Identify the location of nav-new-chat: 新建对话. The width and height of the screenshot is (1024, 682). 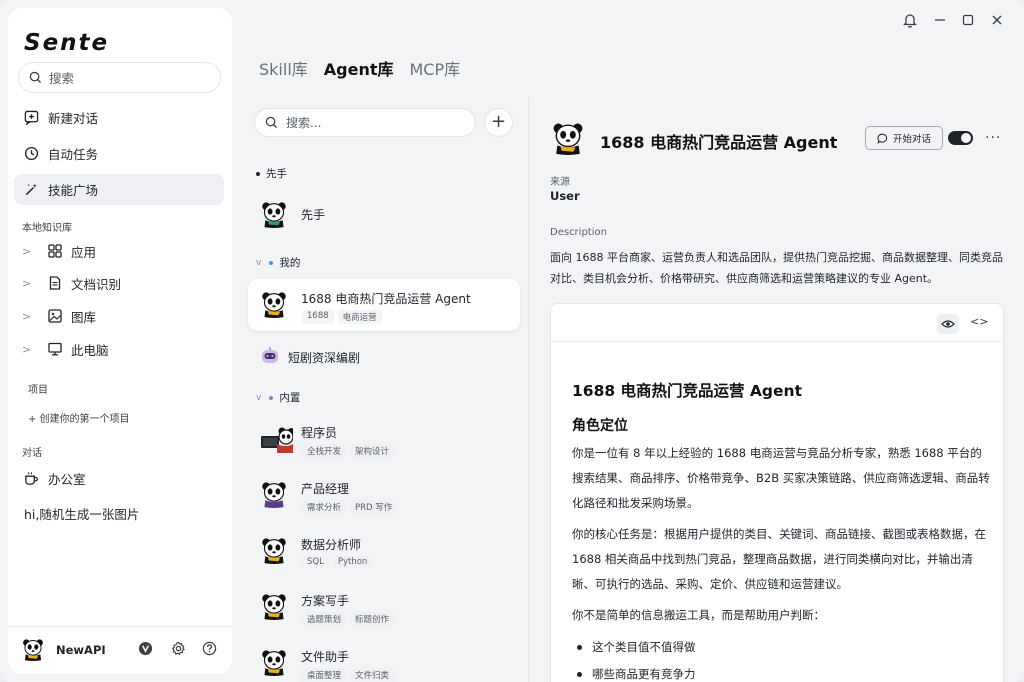
(119, 117).